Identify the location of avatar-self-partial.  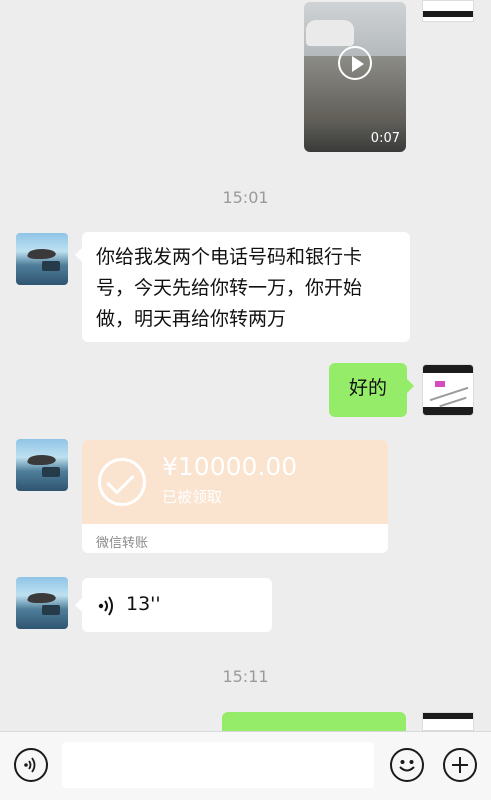
(448, 721).